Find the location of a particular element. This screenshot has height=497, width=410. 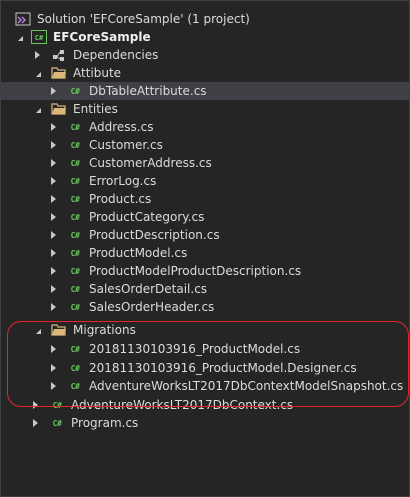

file-label: ProductModel.cs is located at coordinates (138, 253).